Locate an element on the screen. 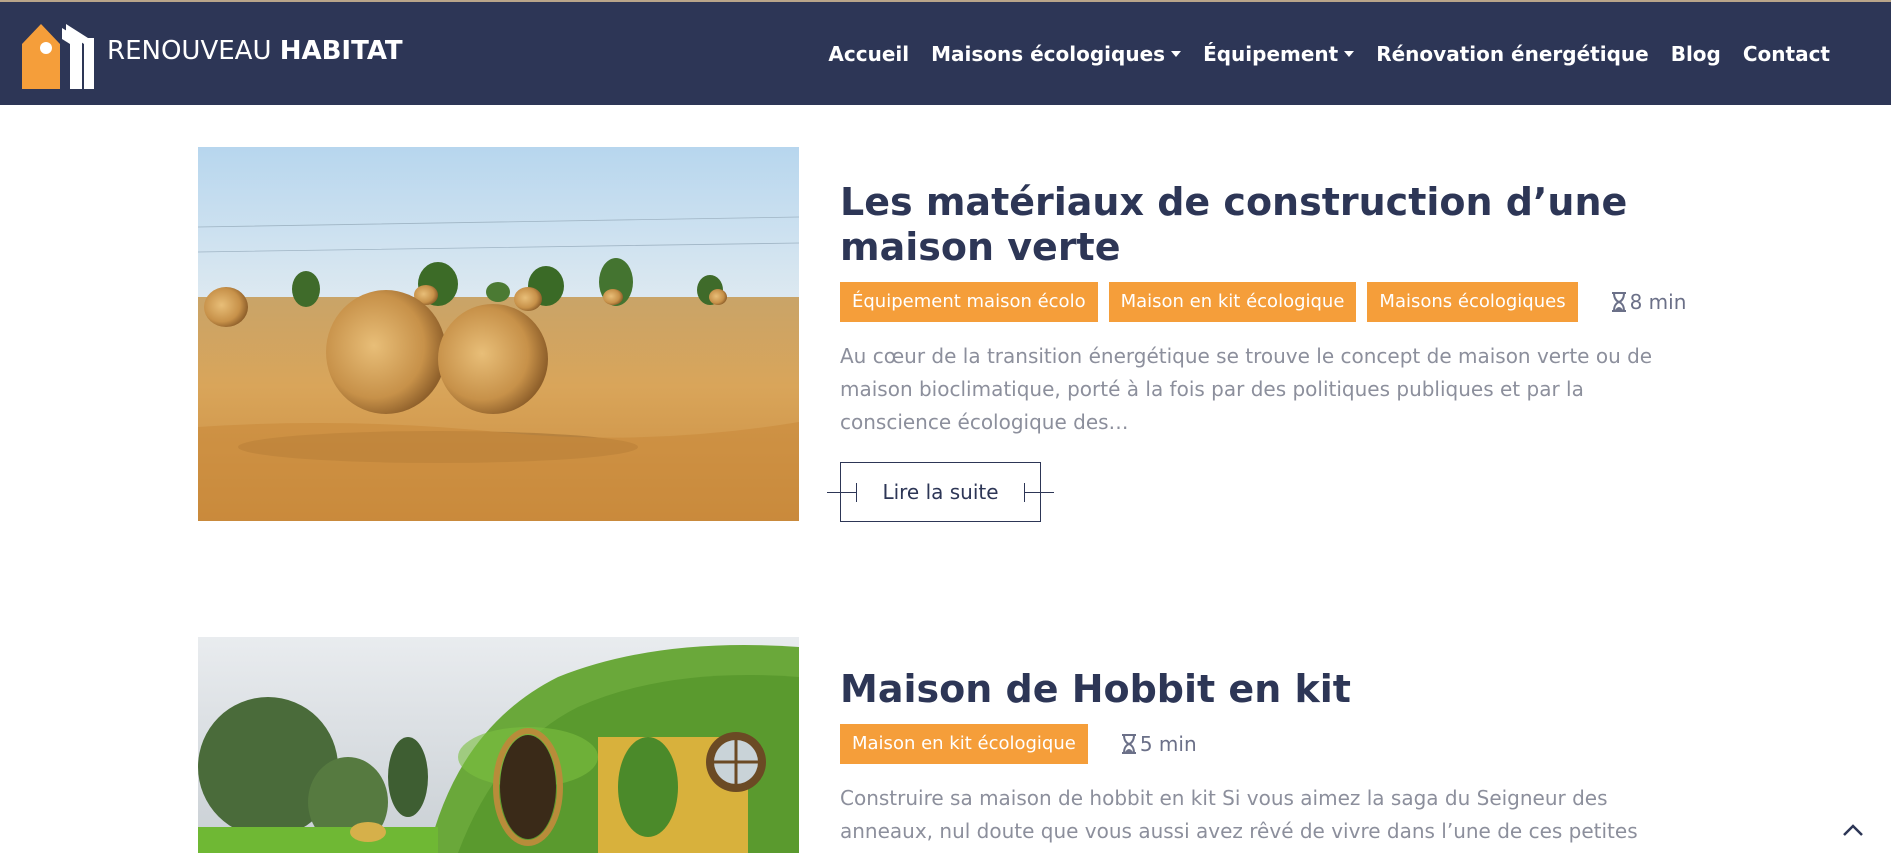  brand-name: RENOUVEAU HABITAT is located at coordinates (255, 51).